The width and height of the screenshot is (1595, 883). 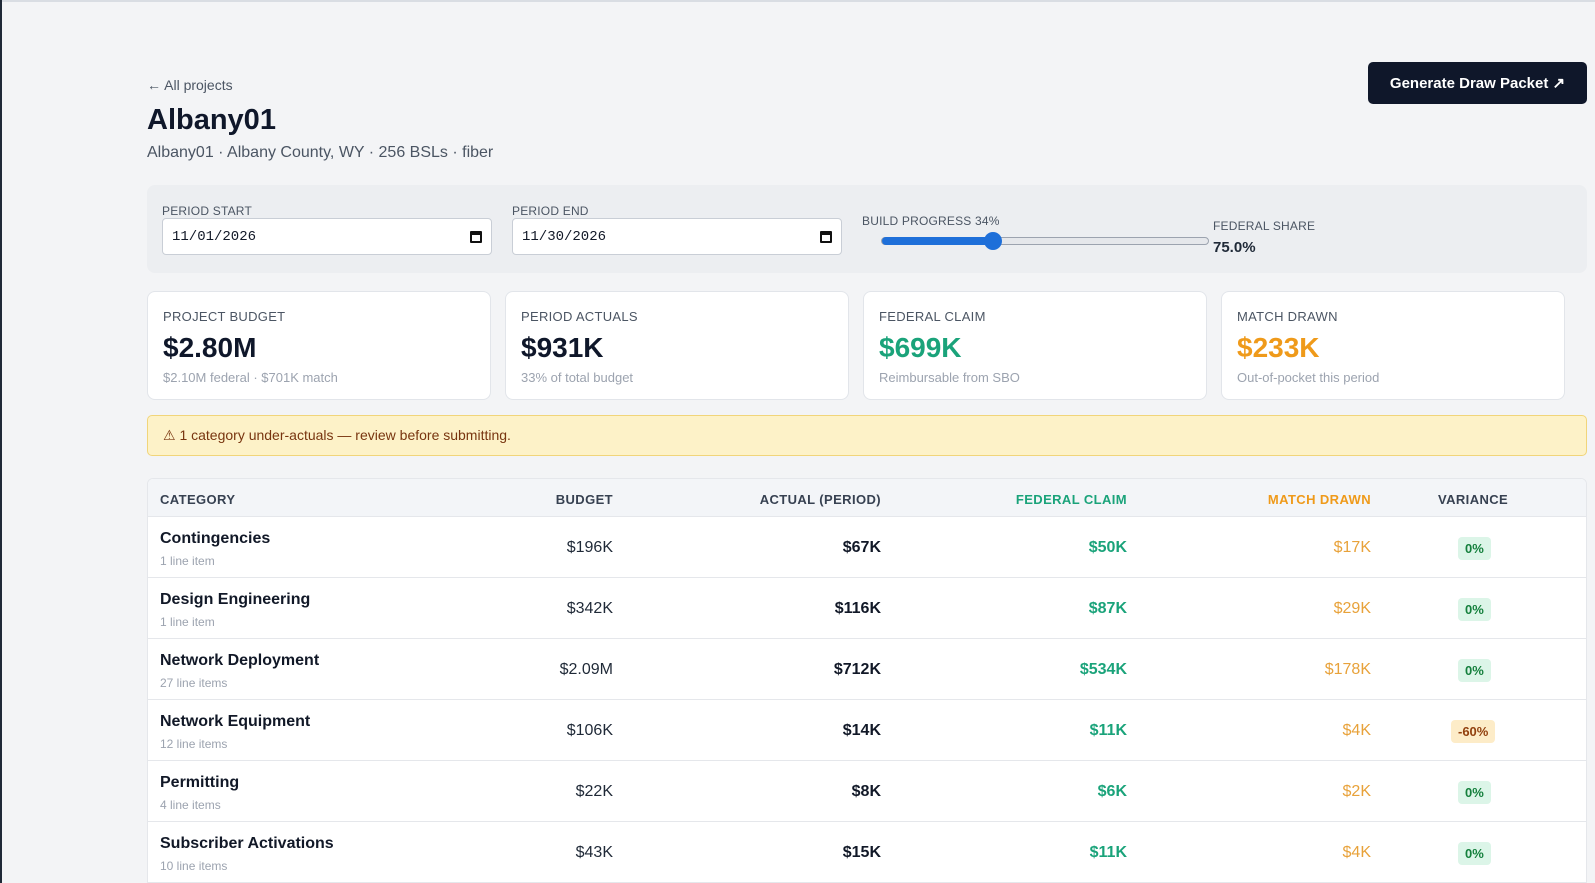 What do you see at coordinates (197, 499) in the screenshot?
I see `column-header-category: CATEGORY` at bounding box center [197, 499].